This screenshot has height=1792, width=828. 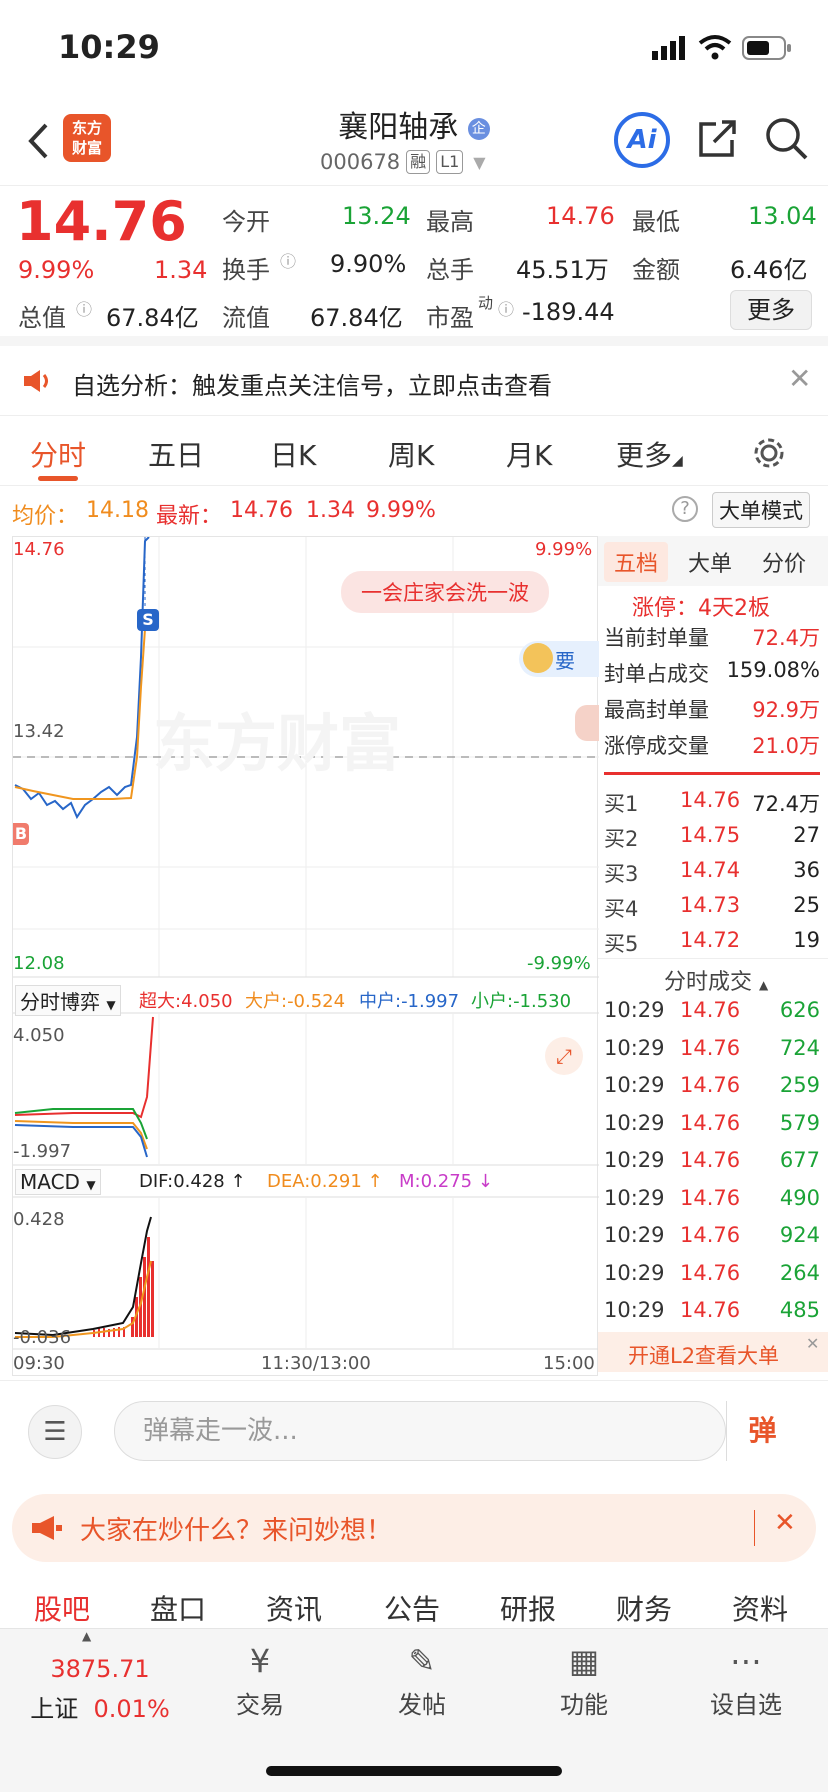 What do you see at coordinates (445, 592) in the screenshot?
I see `comment-bubble: 一会庄家会洗一波` at bounding box center [445, 592].